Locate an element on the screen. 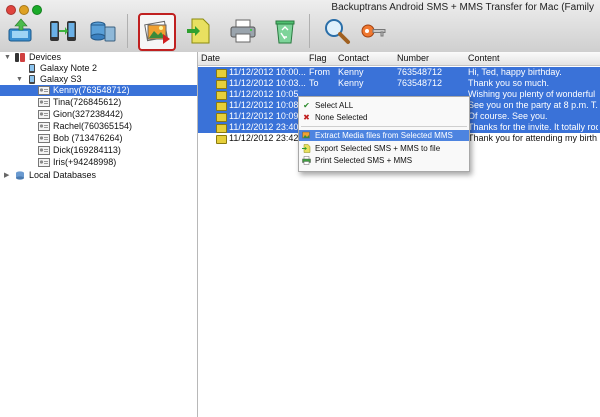  transfer-between-phones-icon is located at coordinates (63, 31).